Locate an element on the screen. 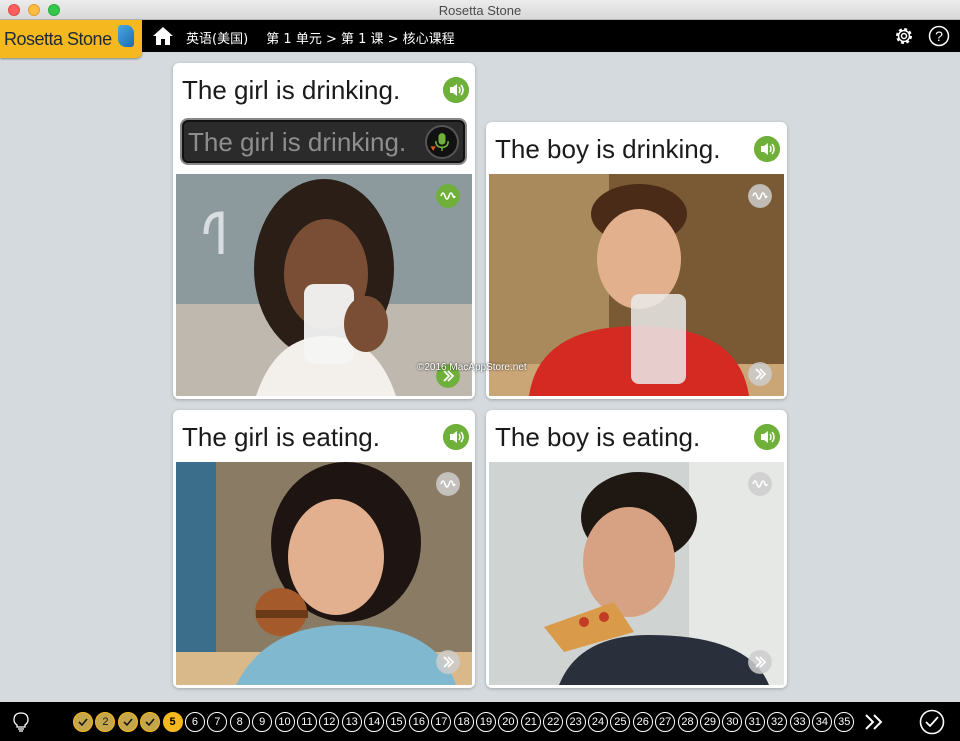  breadcrumb: 英语(美国) 第 1 单元 > 第 1 课 > 核心课程 is located at coordinates (327, 37).